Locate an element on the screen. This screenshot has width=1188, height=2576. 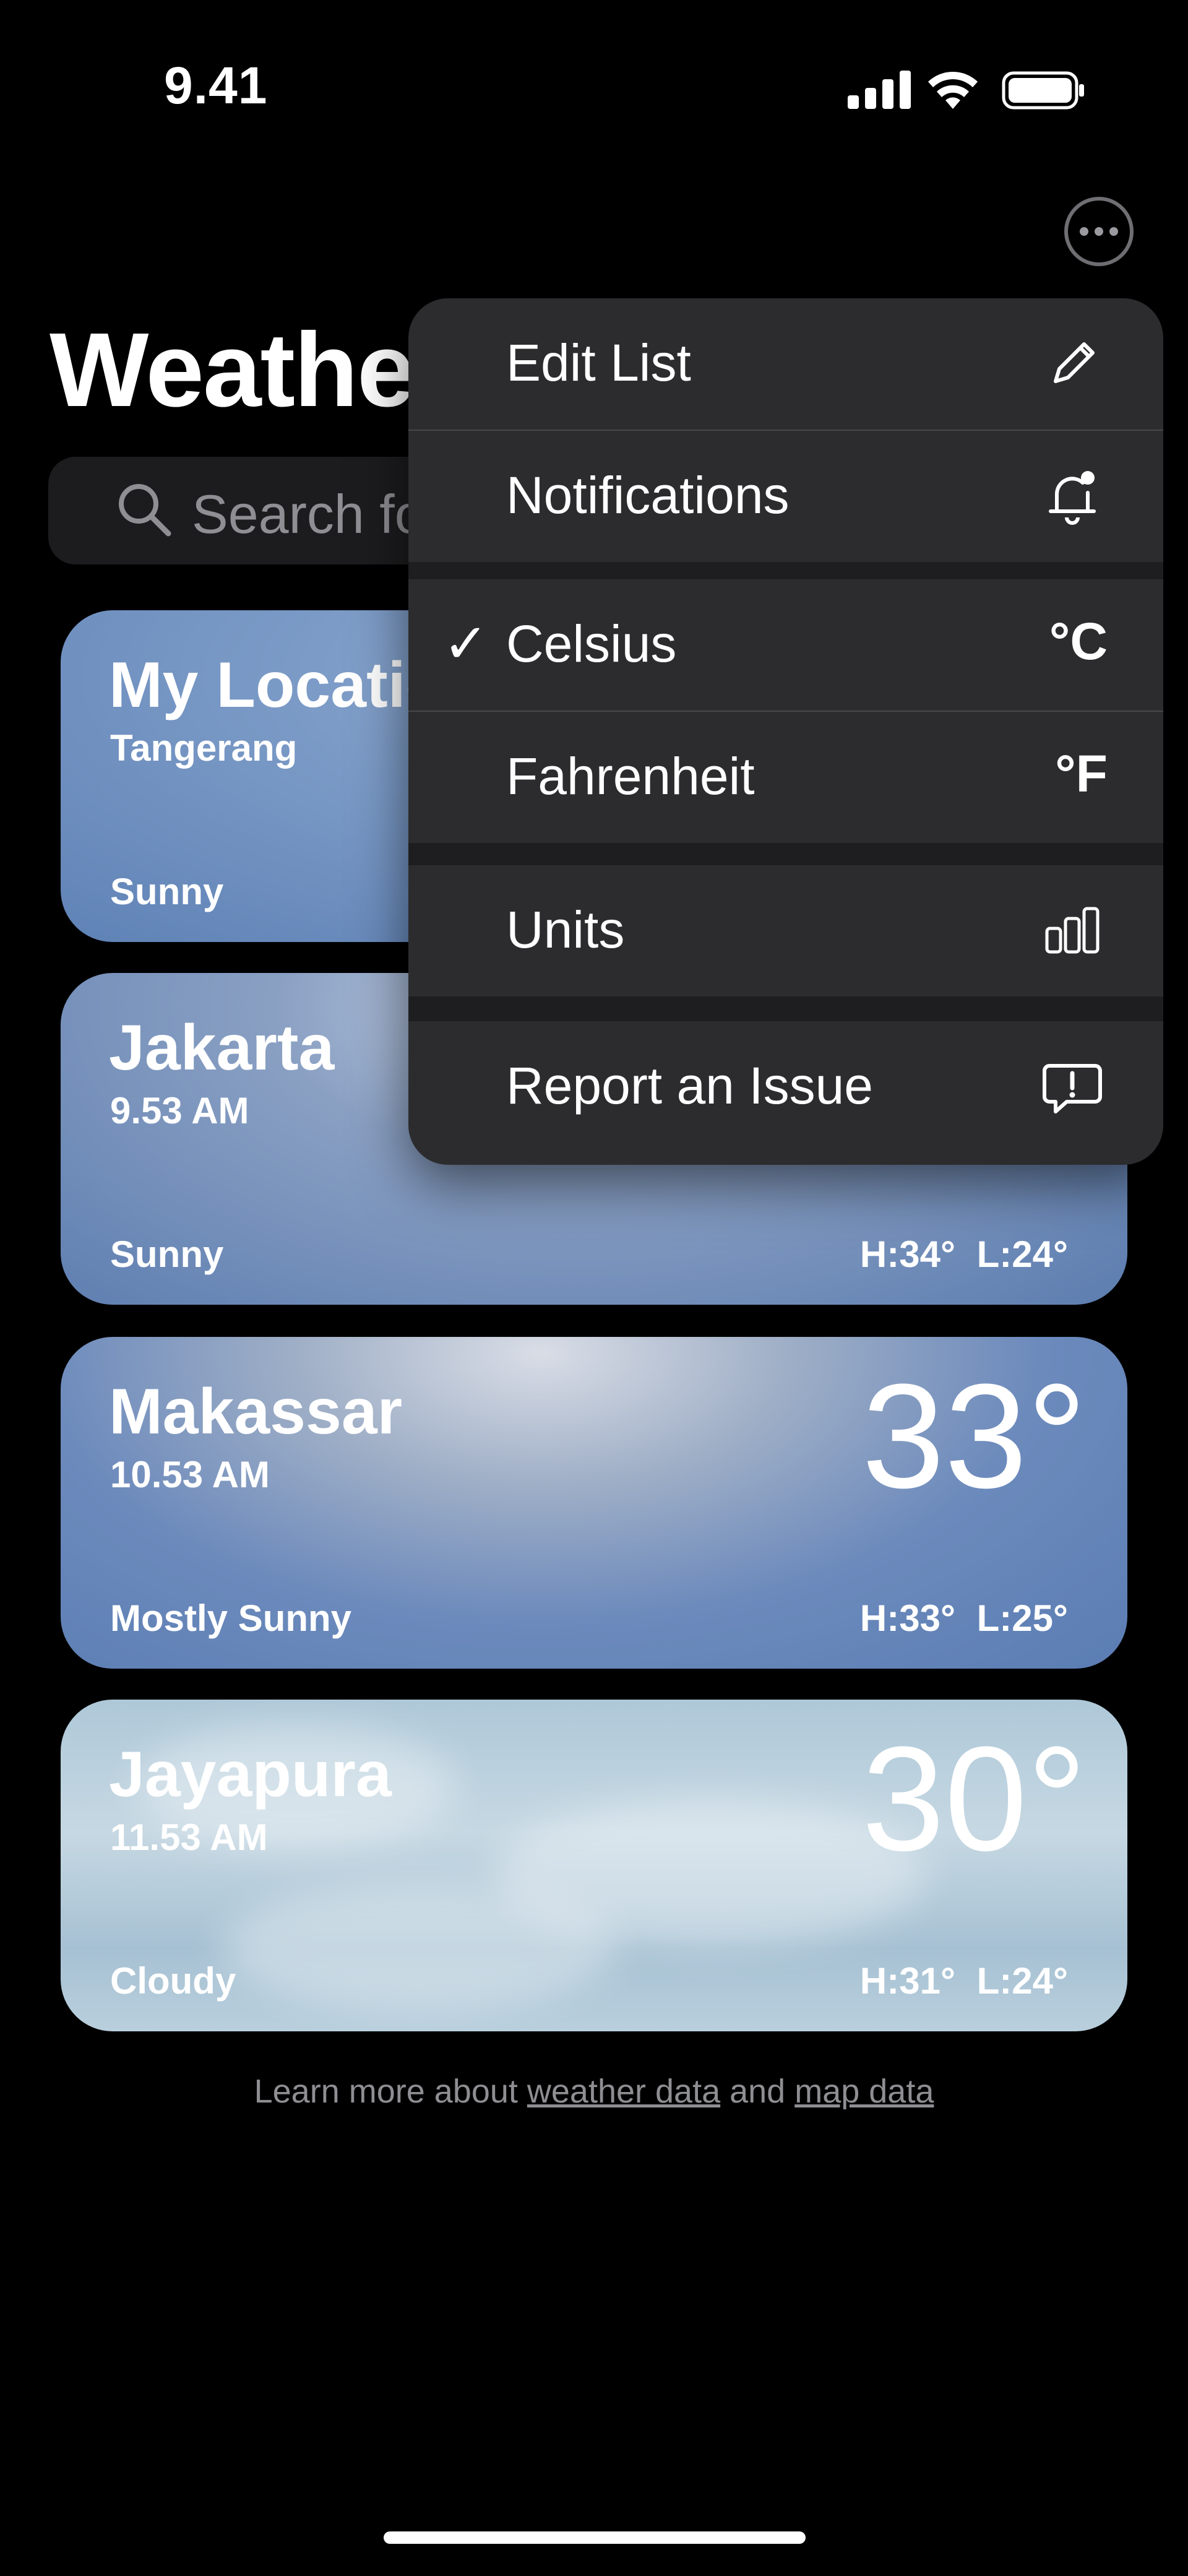
bell-badge-icon is located at coordinates (1072, 498).